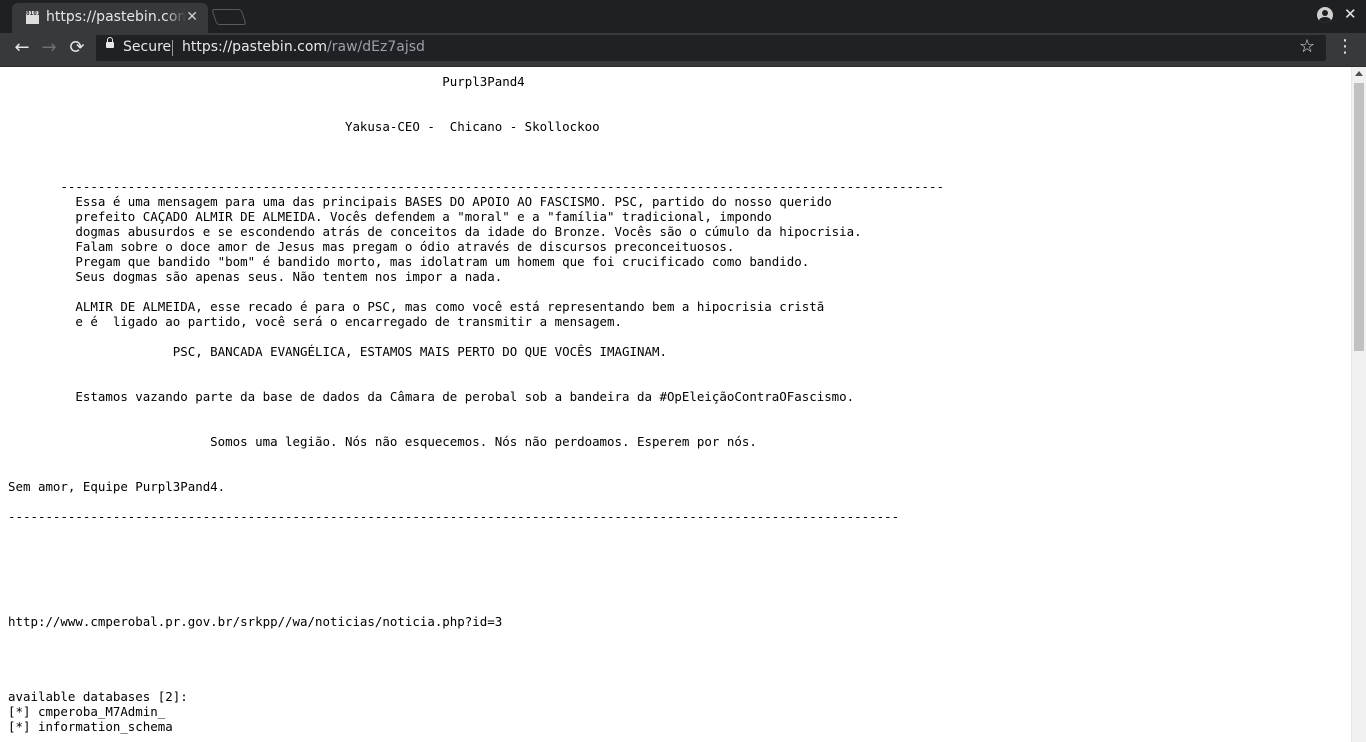 This screenshot has height=742, width=1366. Describe the element at coordinates (77, 48) in the screenshot. I see `reload-icon: ⟳` at that location.